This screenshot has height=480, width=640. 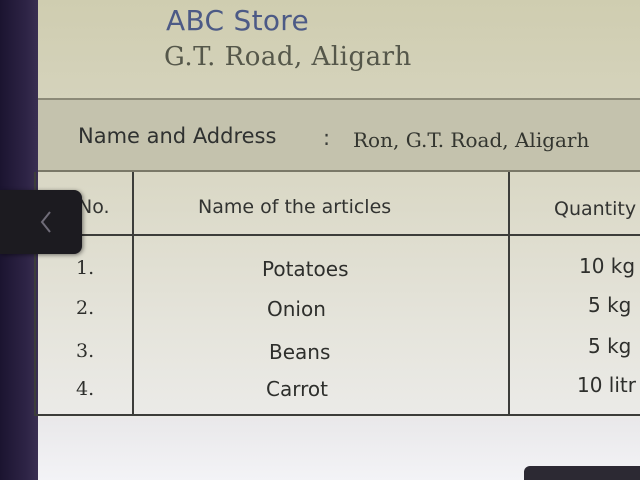 What do you see at coordinates (595, 209) in the screenshot?
I see `header-quantity: Quantity` at bounding box center [595, 209].